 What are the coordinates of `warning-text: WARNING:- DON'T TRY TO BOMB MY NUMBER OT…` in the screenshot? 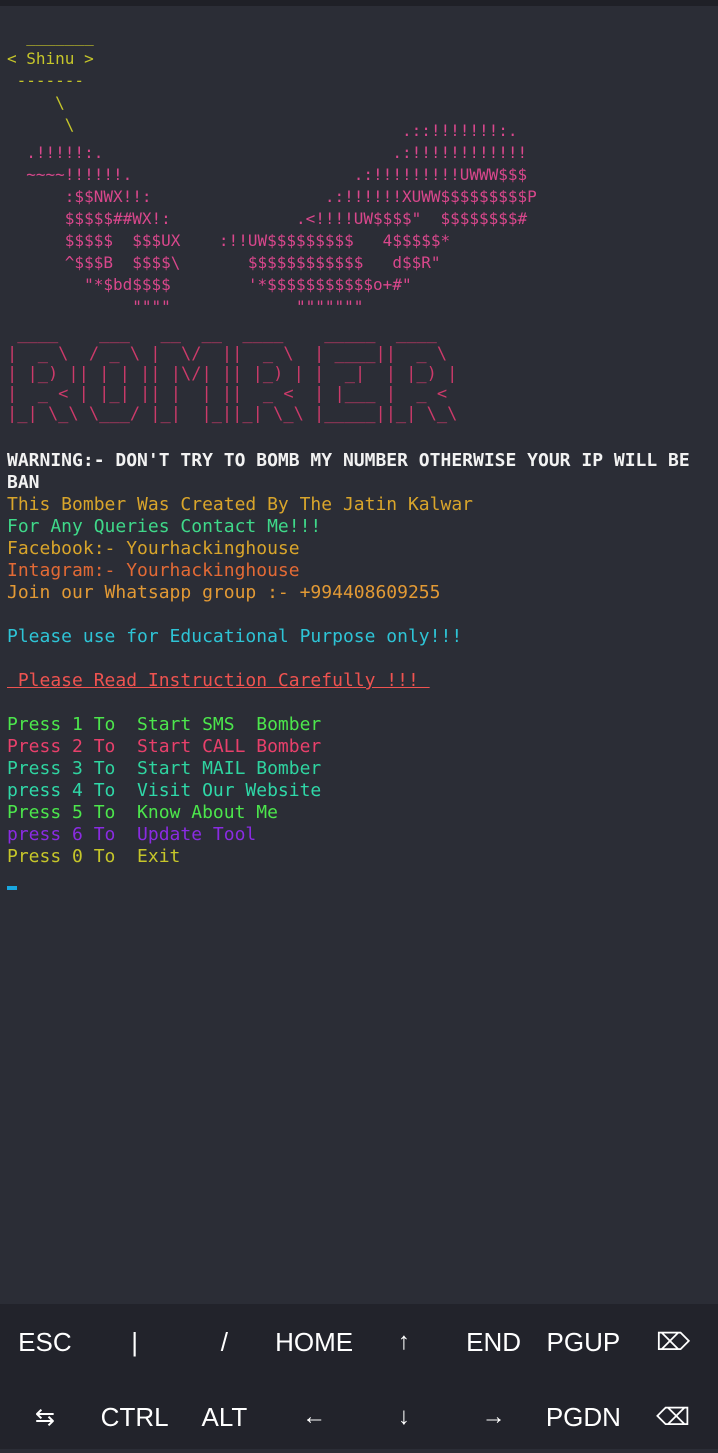 It's located at (348, 471).